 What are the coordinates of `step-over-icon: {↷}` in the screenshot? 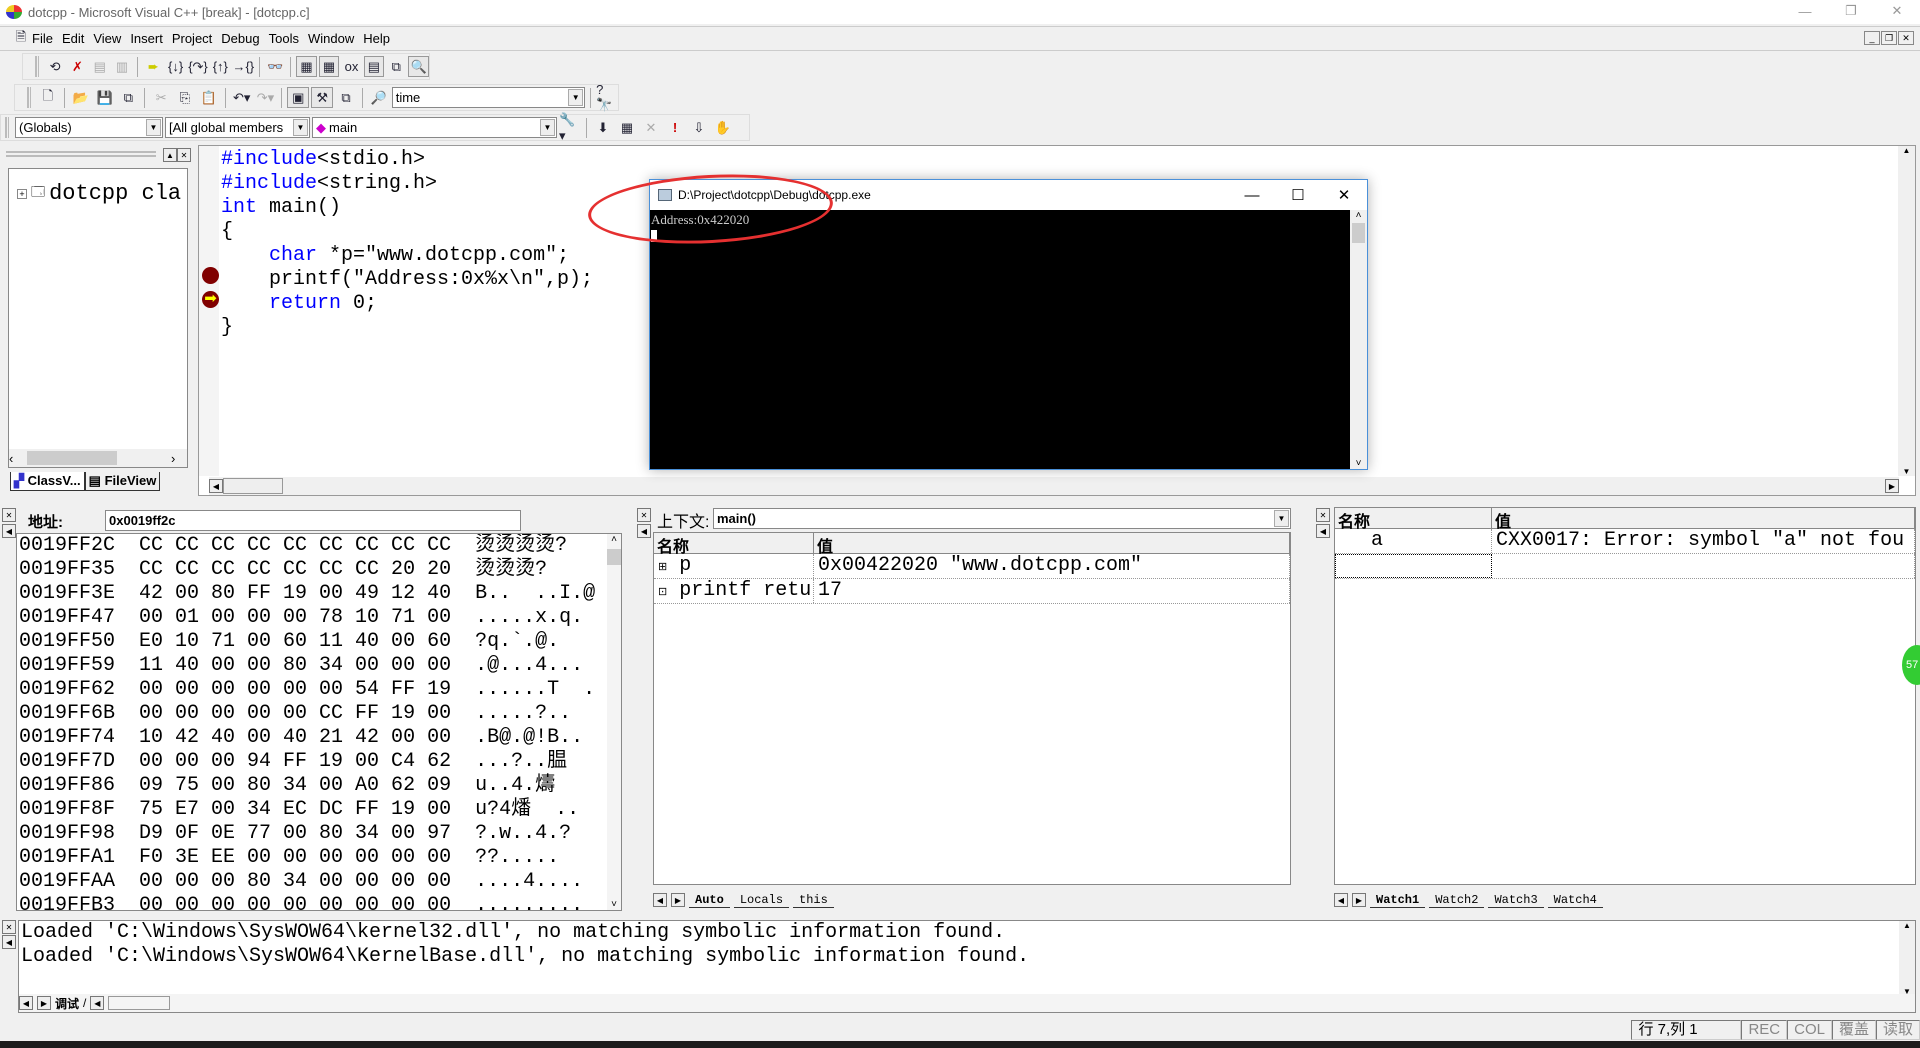 It's located at (198, 66).